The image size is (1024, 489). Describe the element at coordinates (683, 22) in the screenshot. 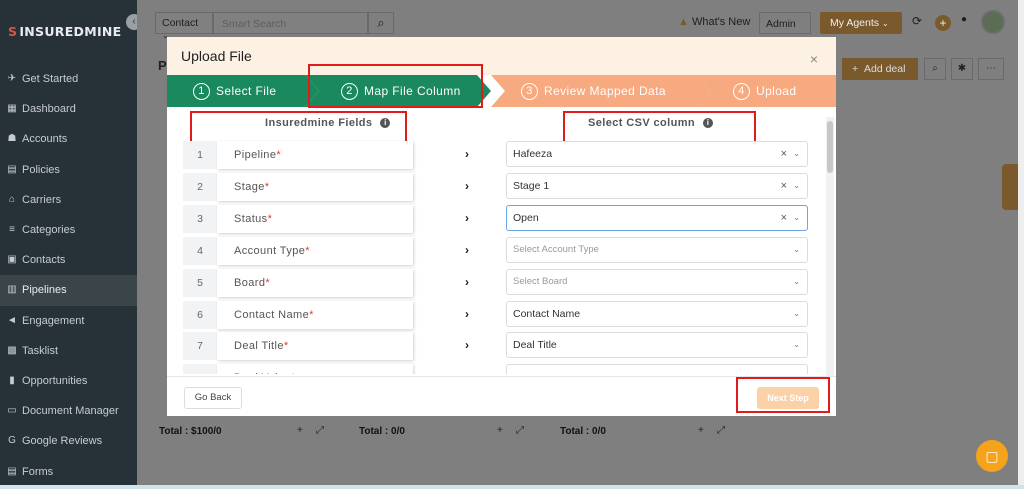

I see `fire-icon: ▲` at that location.